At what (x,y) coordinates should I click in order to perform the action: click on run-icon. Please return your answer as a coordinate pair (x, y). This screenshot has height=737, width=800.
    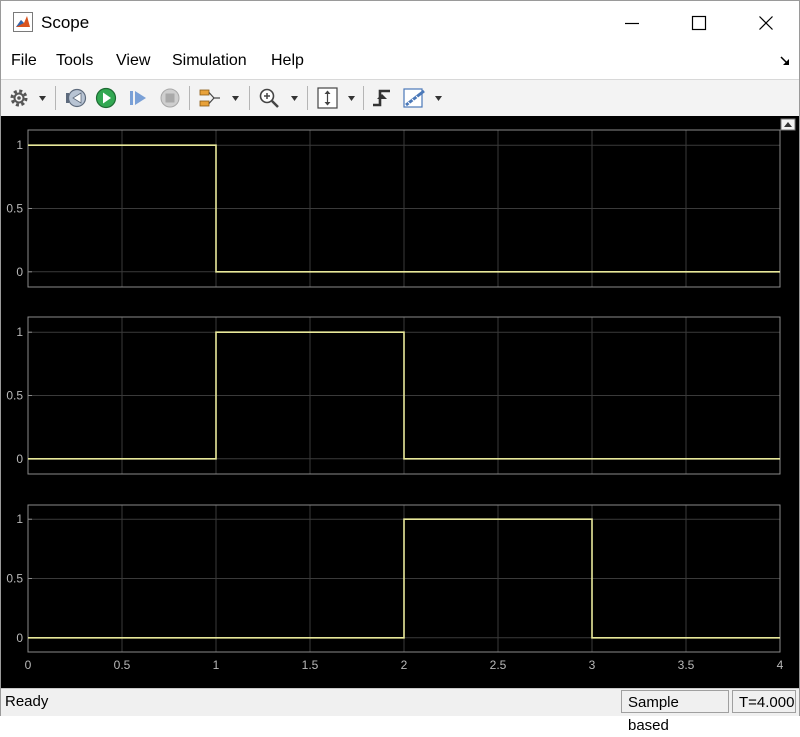
    Looking at the image, I should click on (106, 98).